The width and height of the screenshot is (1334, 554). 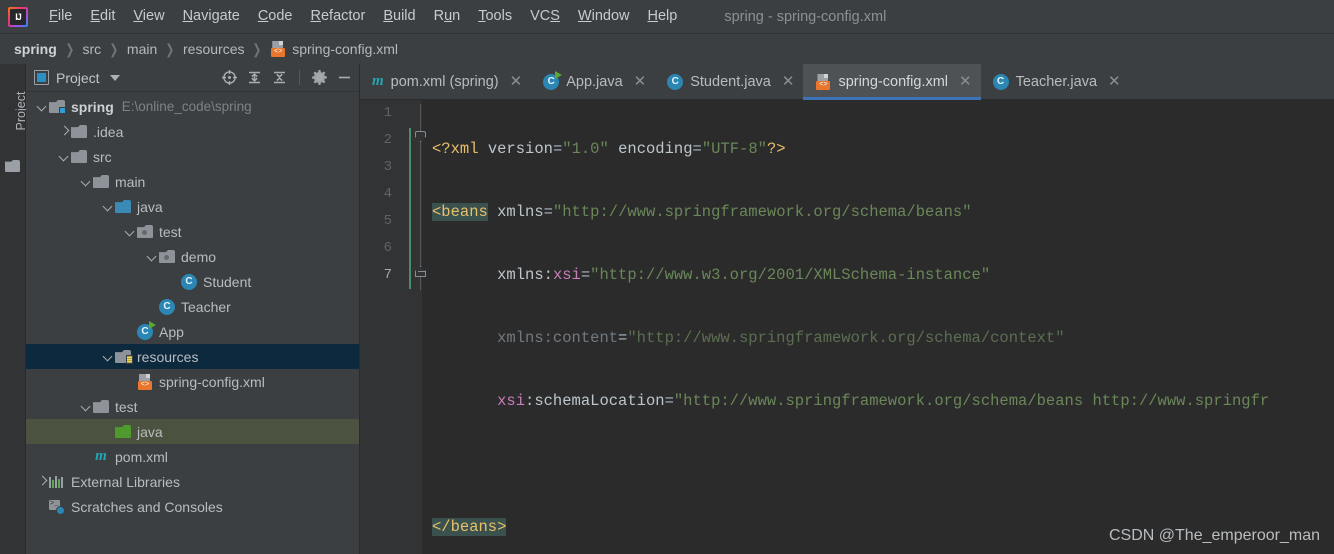 I want to click on tree-node-student: Student, so click(x=192, y=281).